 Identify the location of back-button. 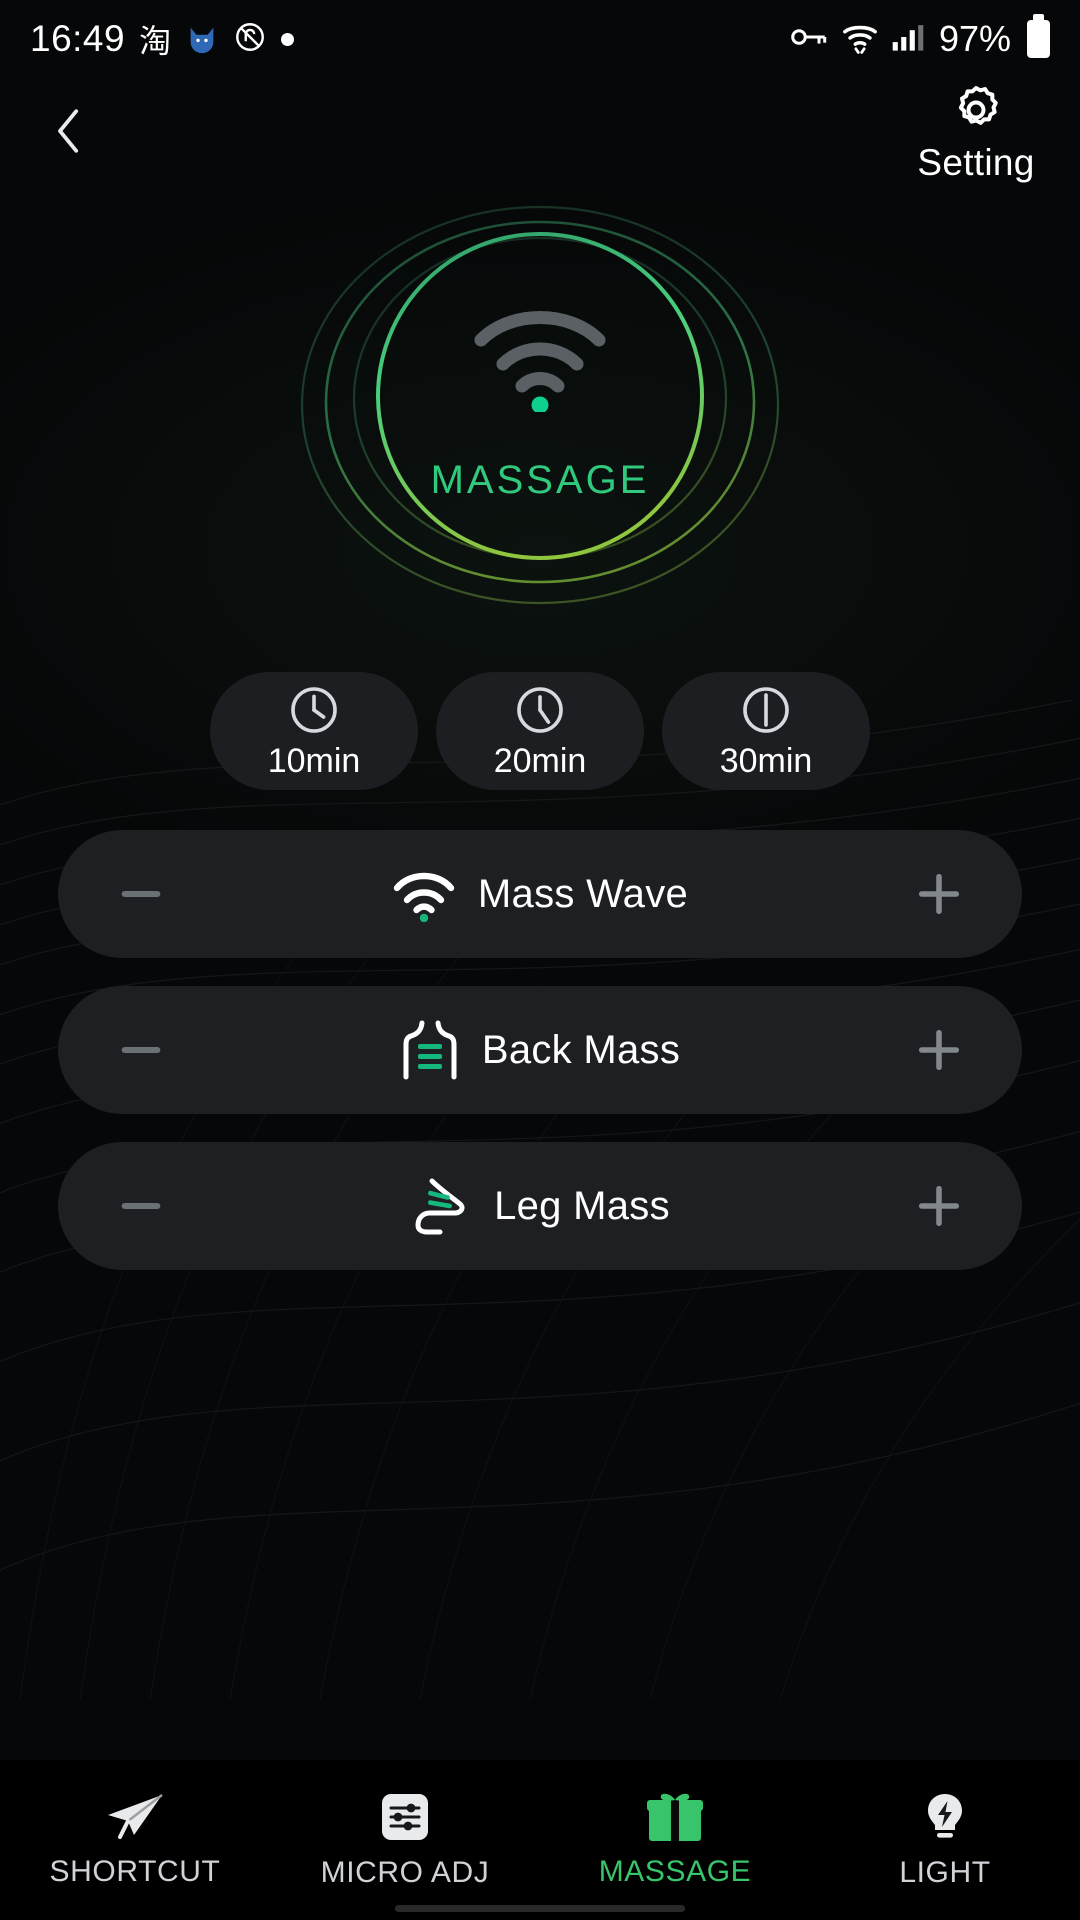
(69, 131).